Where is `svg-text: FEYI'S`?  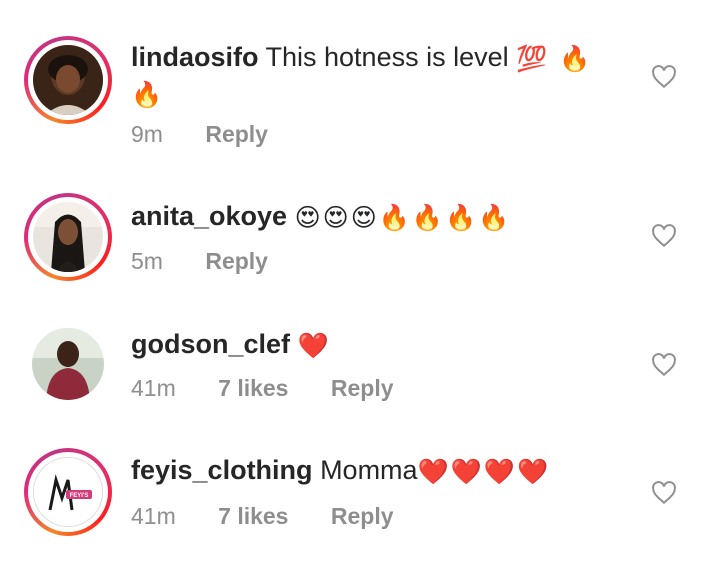 svg-text: FEYI'S is located at coordinates (79, 496).